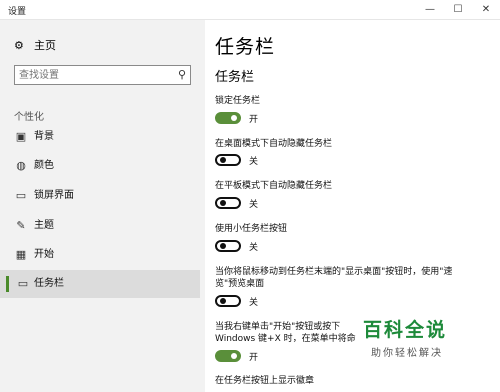 Image resolution: width=500 pixels, height=392 pixels. What do you see at coordinates (45, 45) in the screenshot?
I see `nav-home-label: 主页` at bounding box center [45, 45].